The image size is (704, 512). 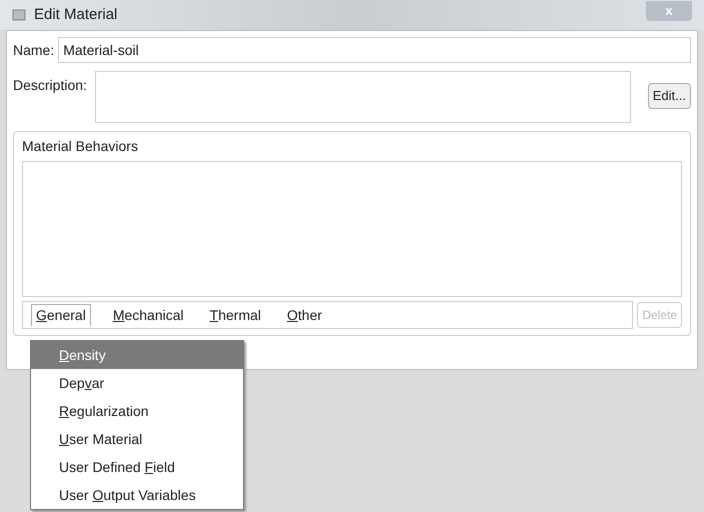 What do you see at coordinates (137, 355) in the screenshot?
I see `dropdown-item: Density` at bounding box center [137, 355].